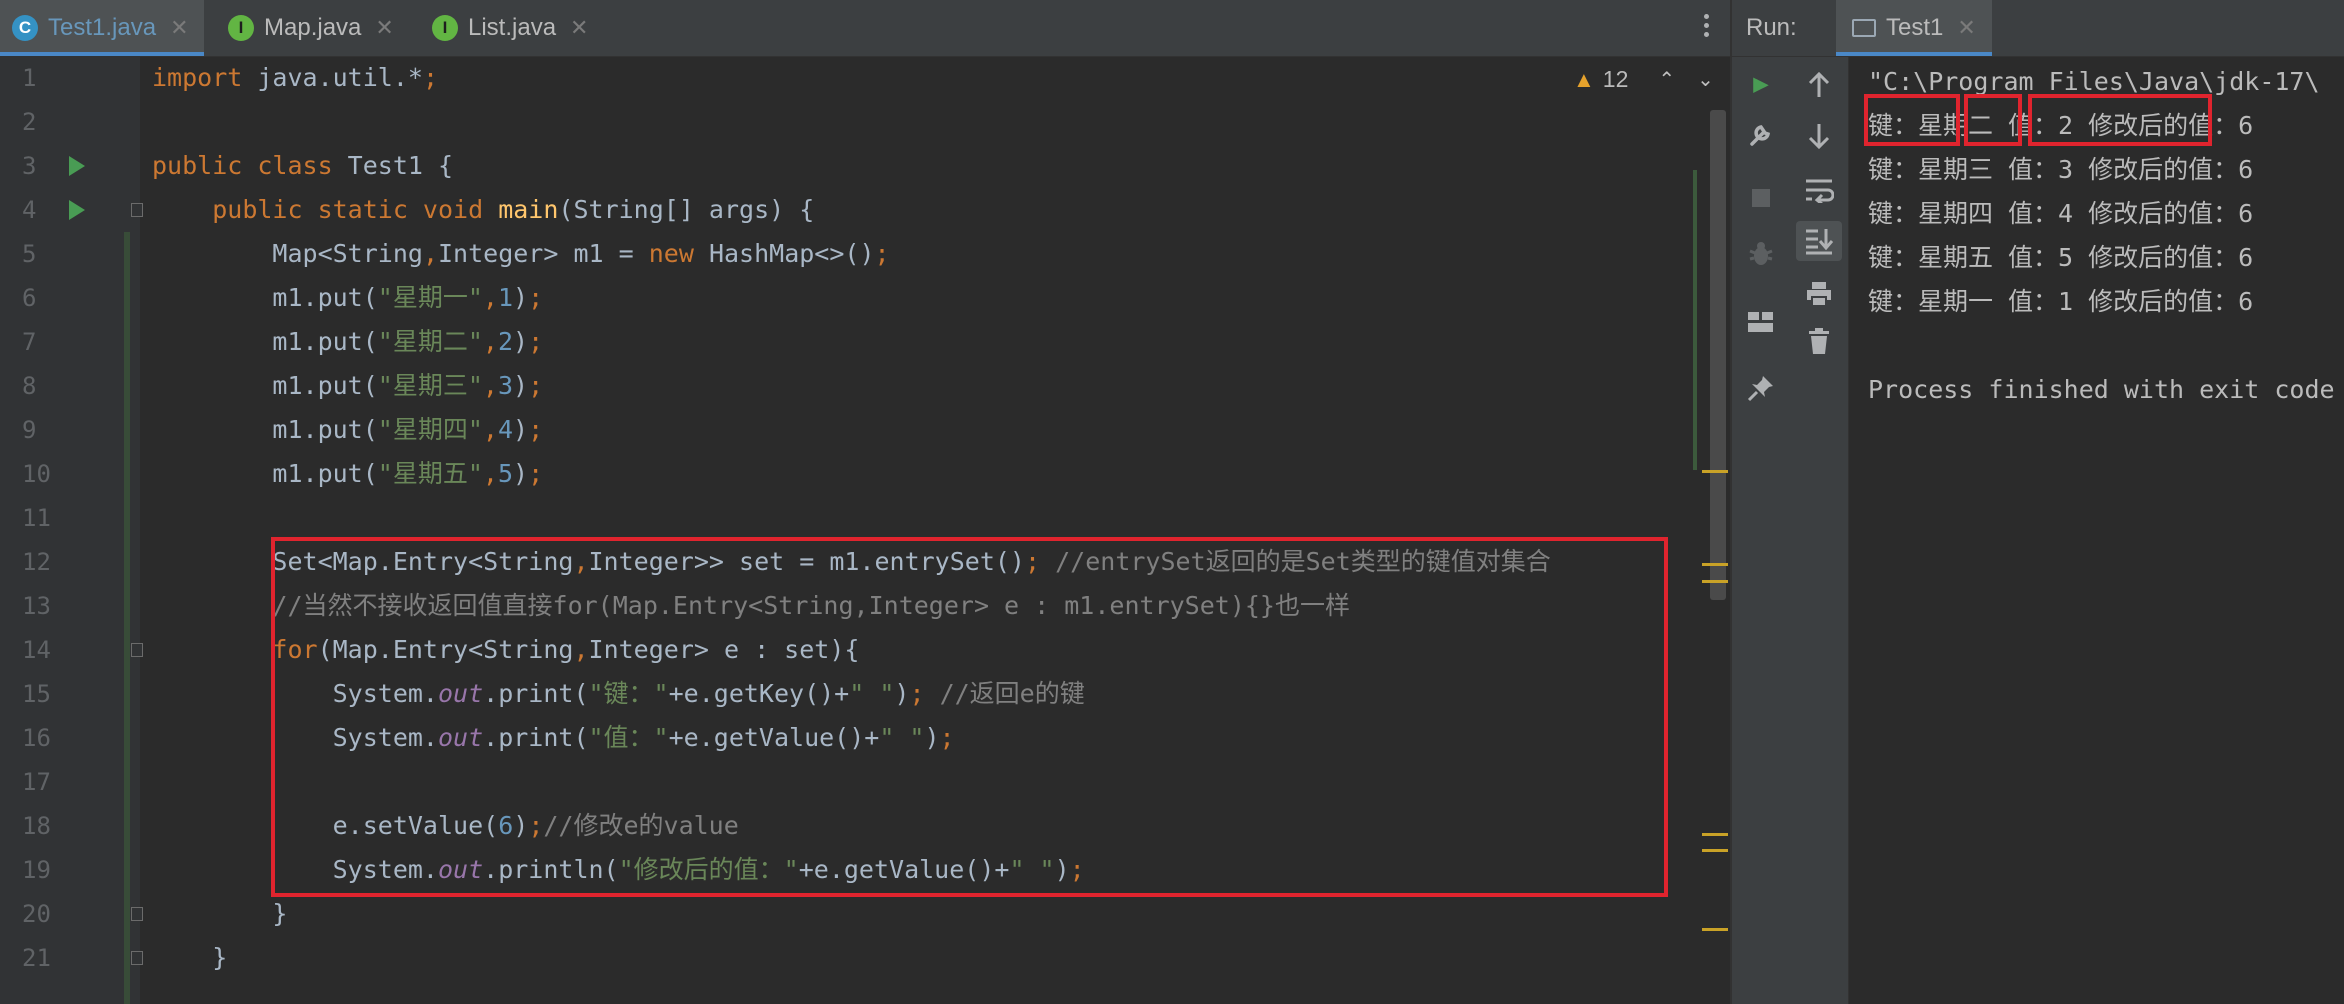  I want to click on run-header: Run: Test1 ✕, so click(2038, 28).